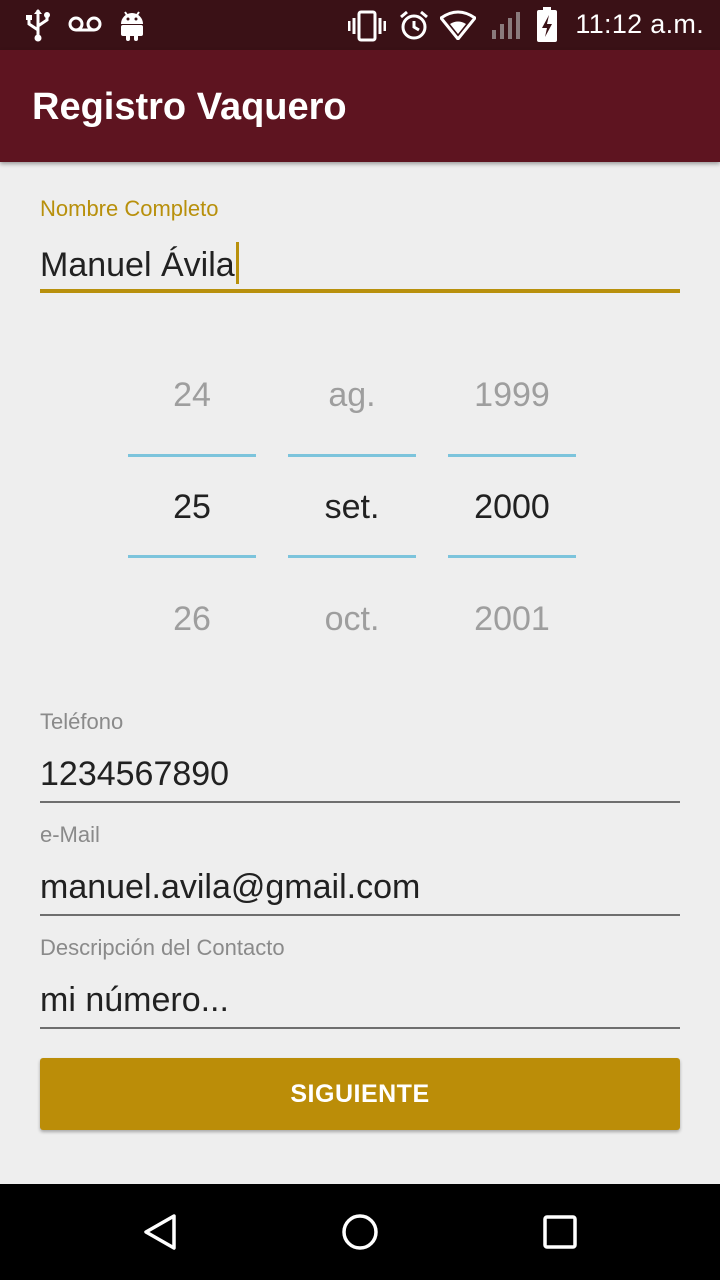  What do you see at coordinates (38, 27) in the screenshot?
I see `usb-icon` at bounding box center [38, 27].